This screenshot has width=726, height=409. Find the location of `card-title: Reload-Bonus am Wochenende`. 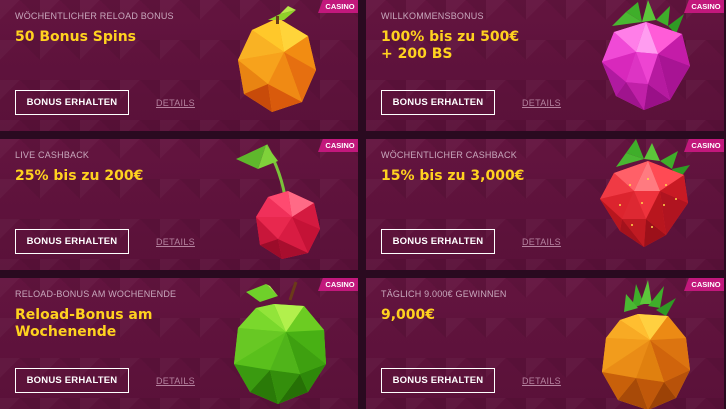

card-title: Reload-Bonus am Wochenende is located at coordinates (84, 323).